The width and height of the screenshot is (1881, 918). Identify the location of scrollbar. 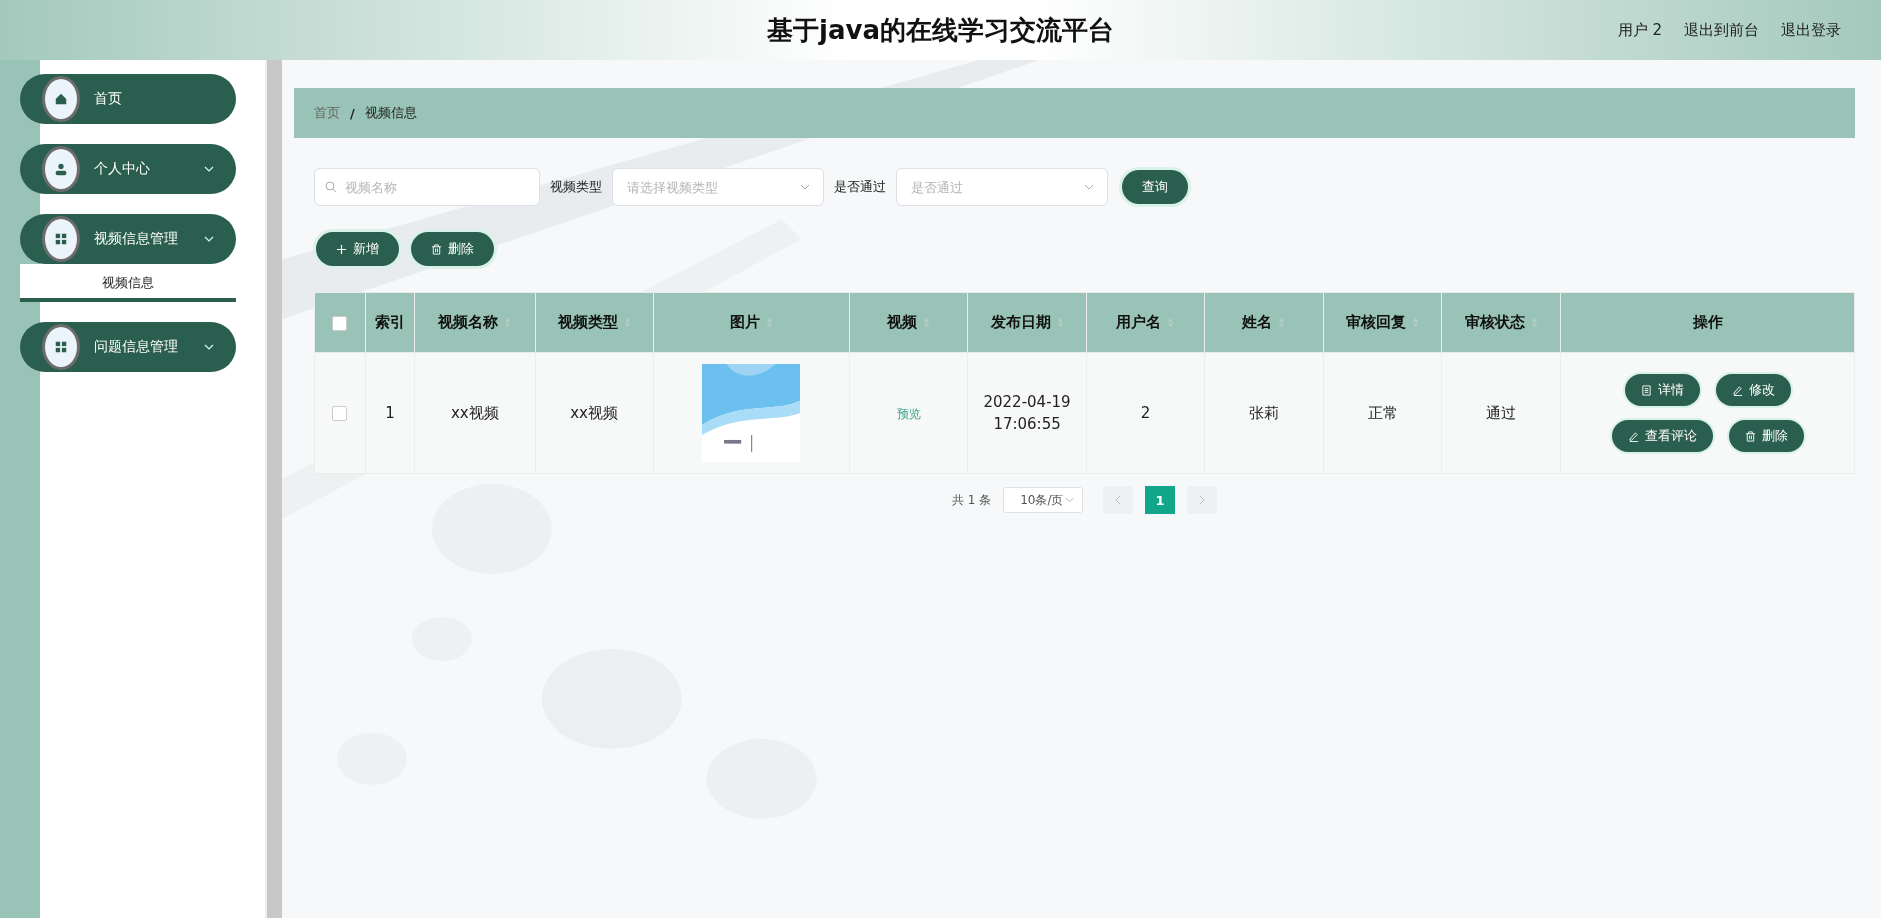
(273, 489).